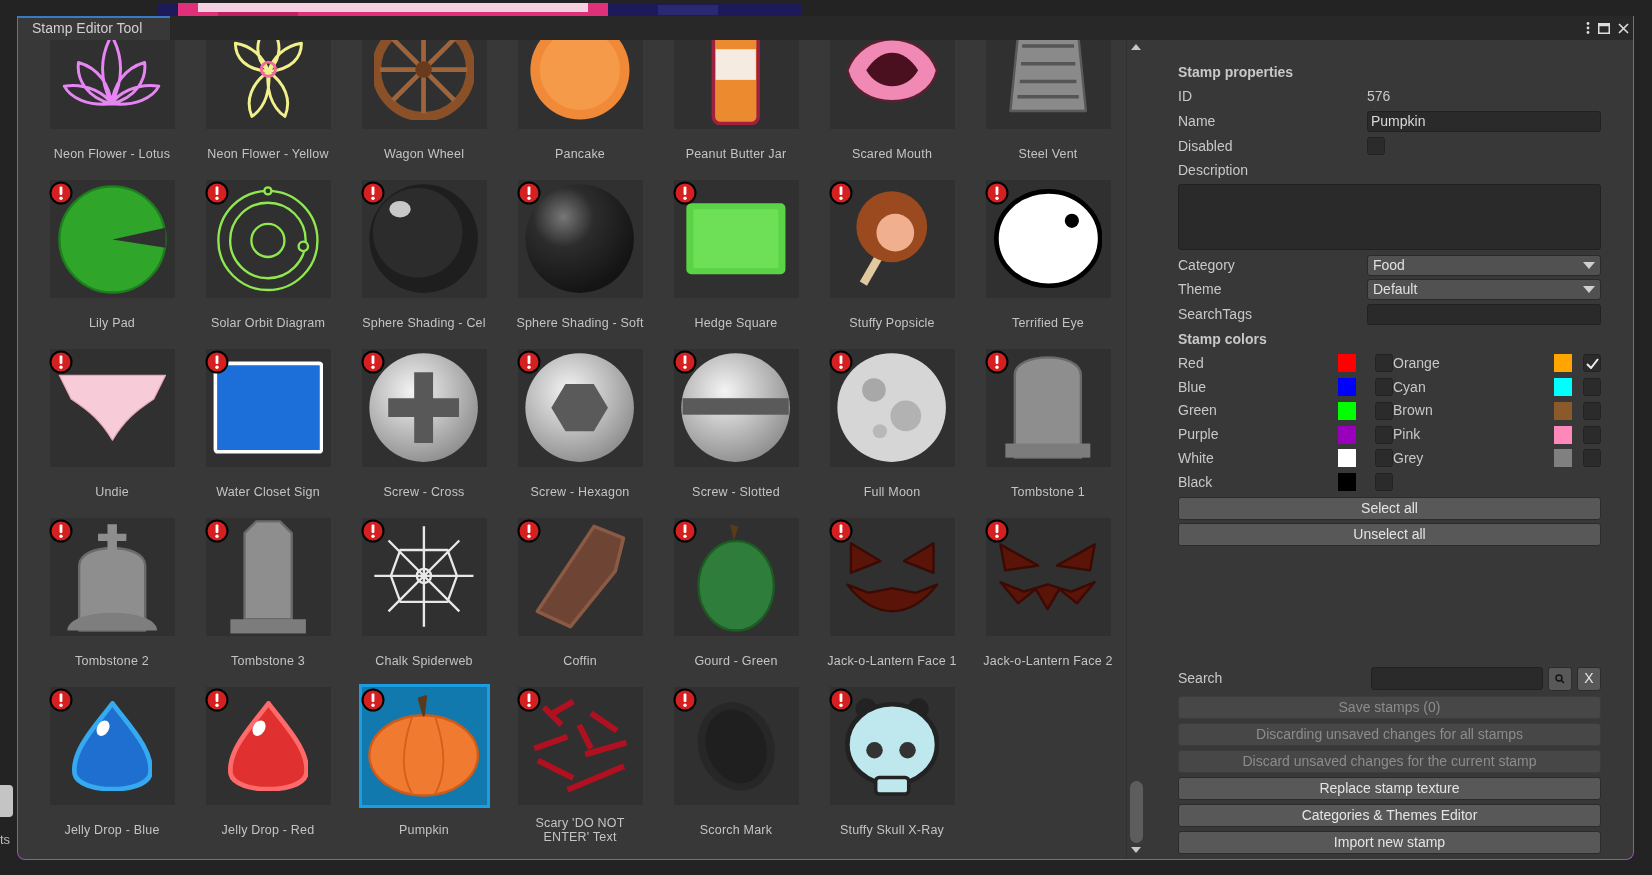 Image resolution: width=1652 pixels, height=875 pixels. Describe the element at coordinates (1215, 314) in the screenshot. I see `field-label: SearchTags` at that location.